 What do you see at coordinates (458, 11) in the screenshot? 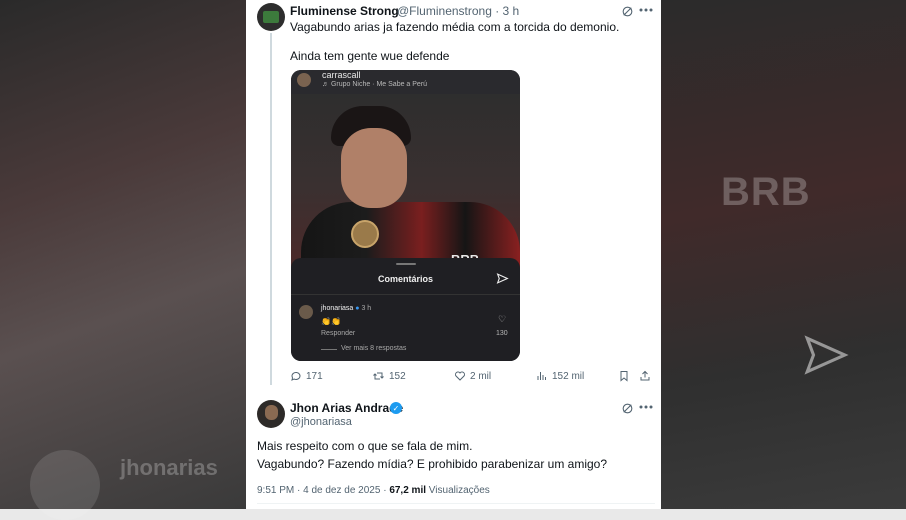
I see `author-handle: @Fluminenstrong · 3 h` at bounding box center [458, 11].